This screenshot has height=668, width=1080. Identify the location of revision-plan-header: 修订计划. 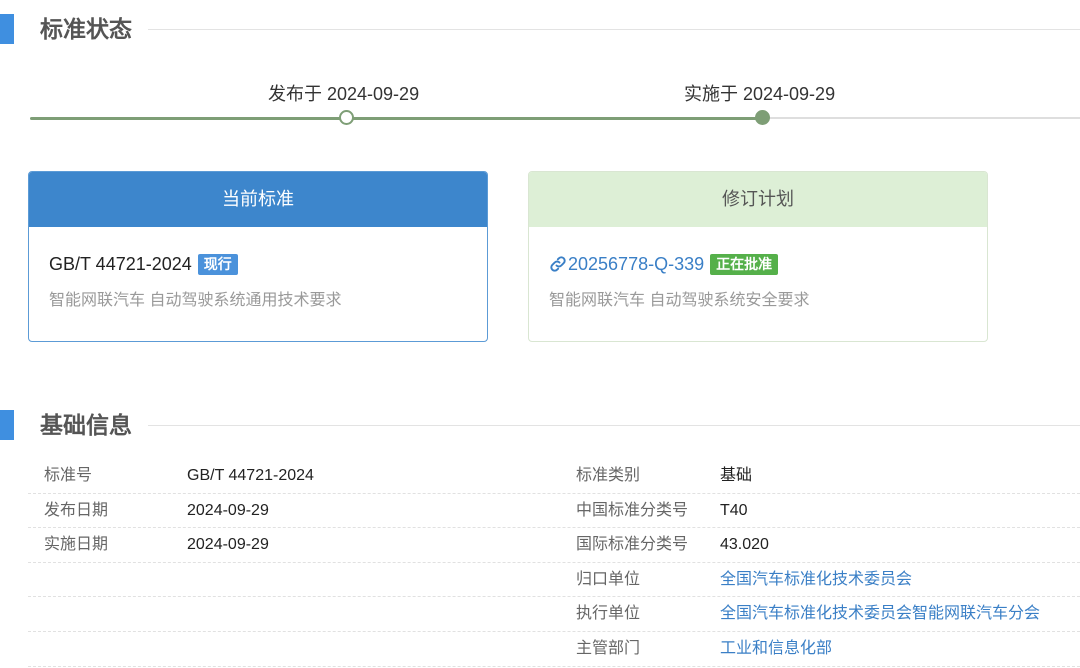
(758, 199).